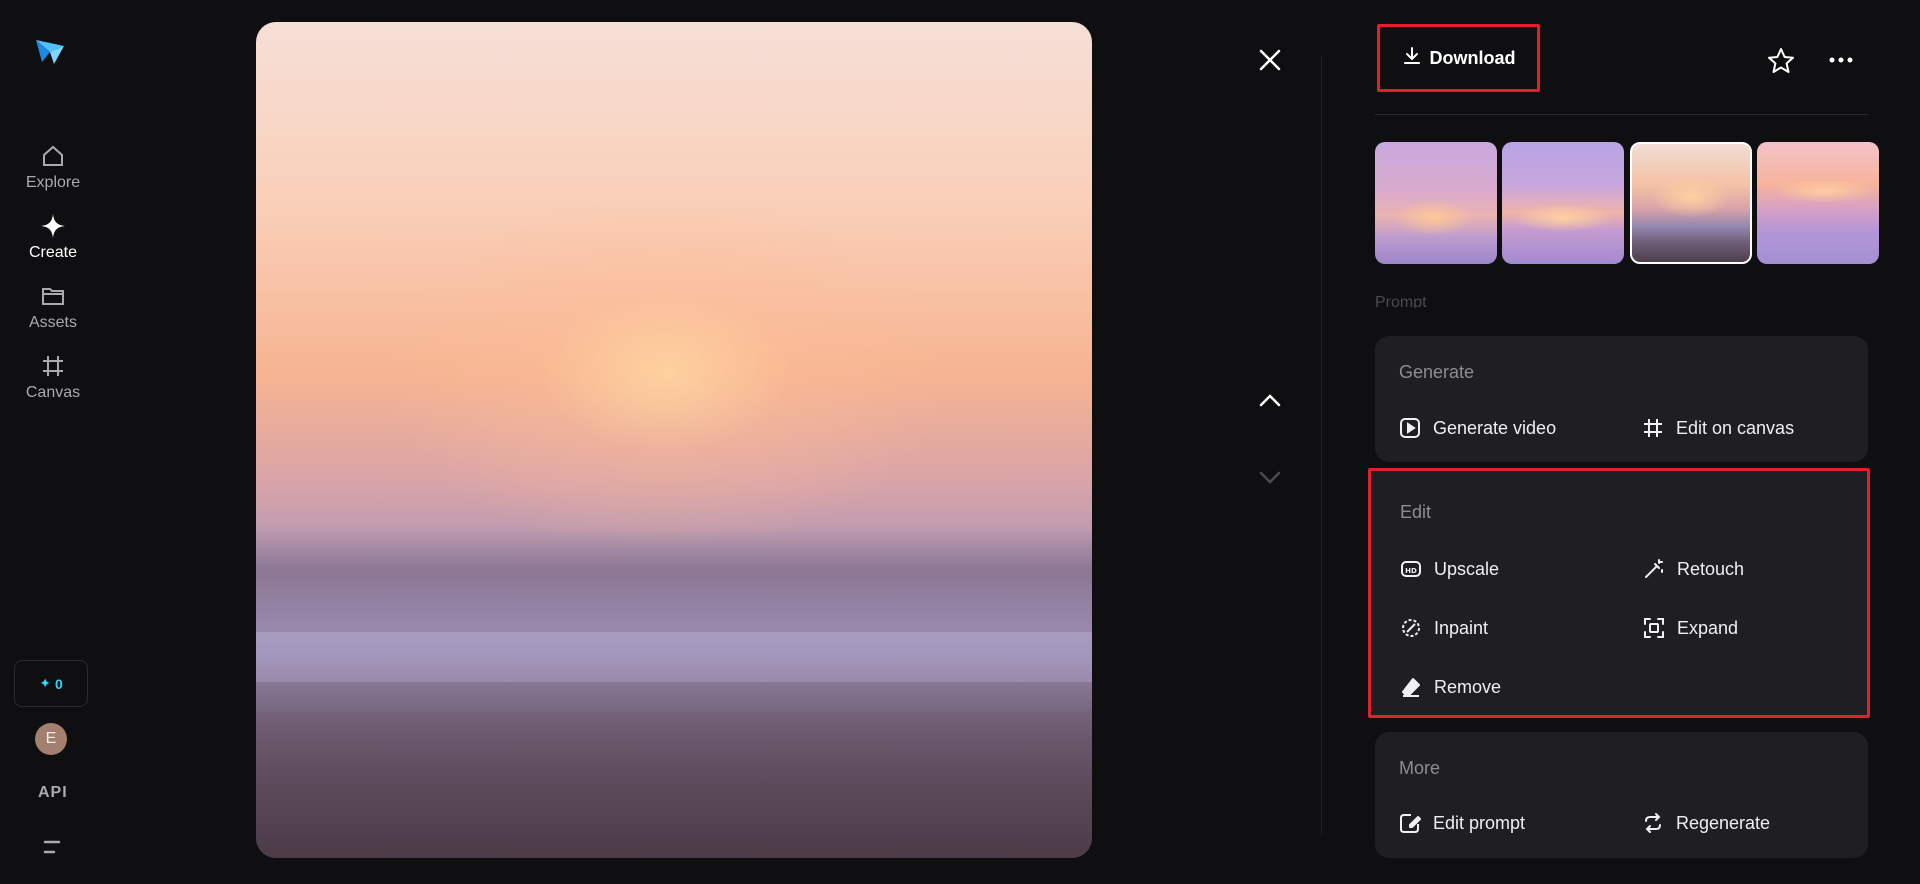 This screenshot has width=1920, height=884. I want to click on nav-canvas-label: Canvas, so click(53, 392).